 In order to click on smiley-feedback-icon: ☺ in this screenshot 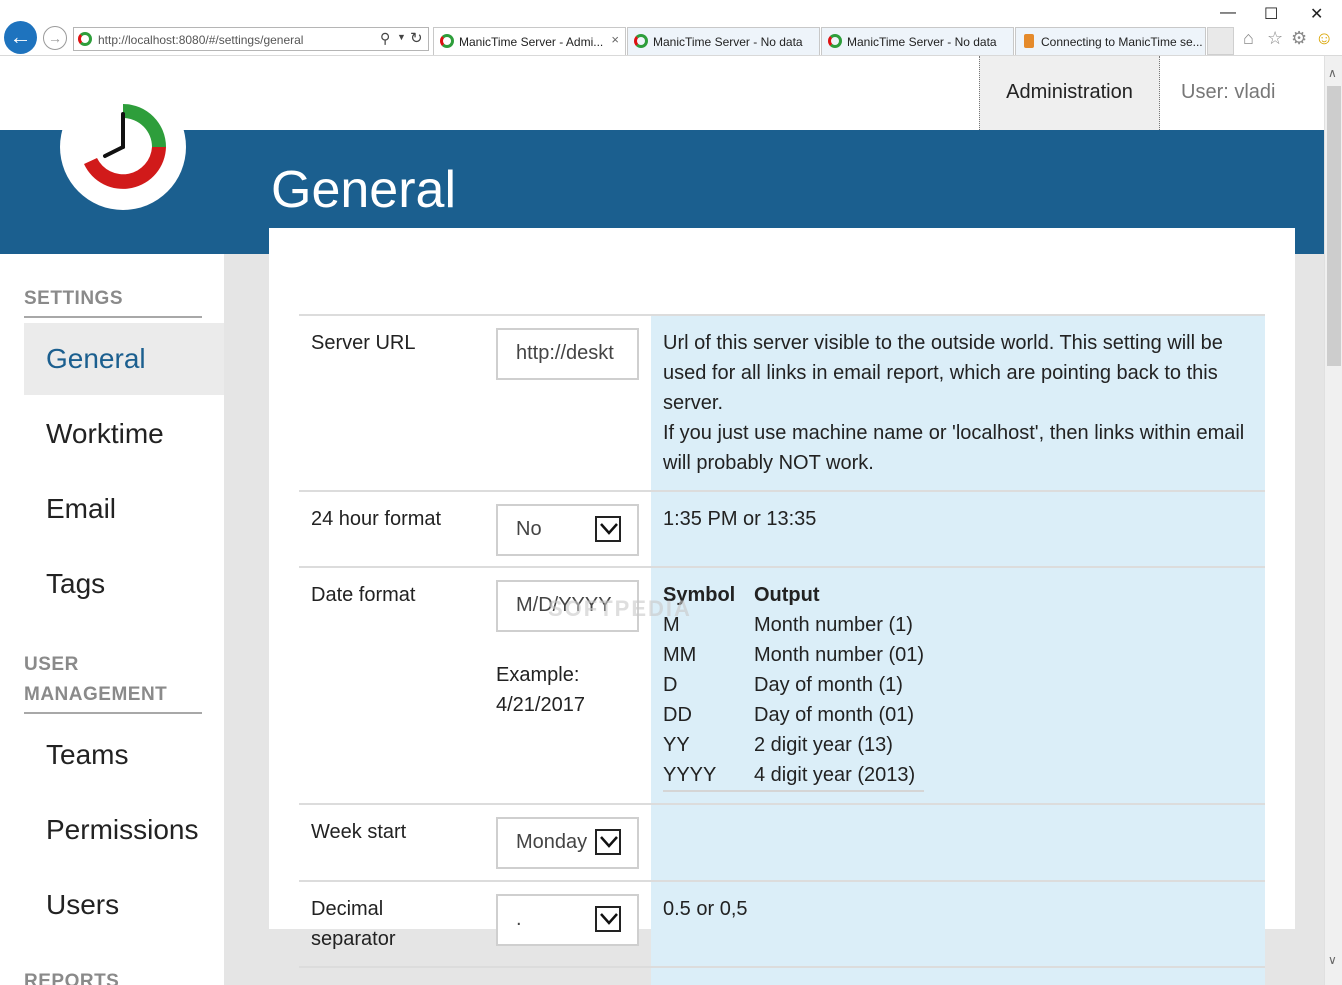, I will do `click(1324, 38)`.